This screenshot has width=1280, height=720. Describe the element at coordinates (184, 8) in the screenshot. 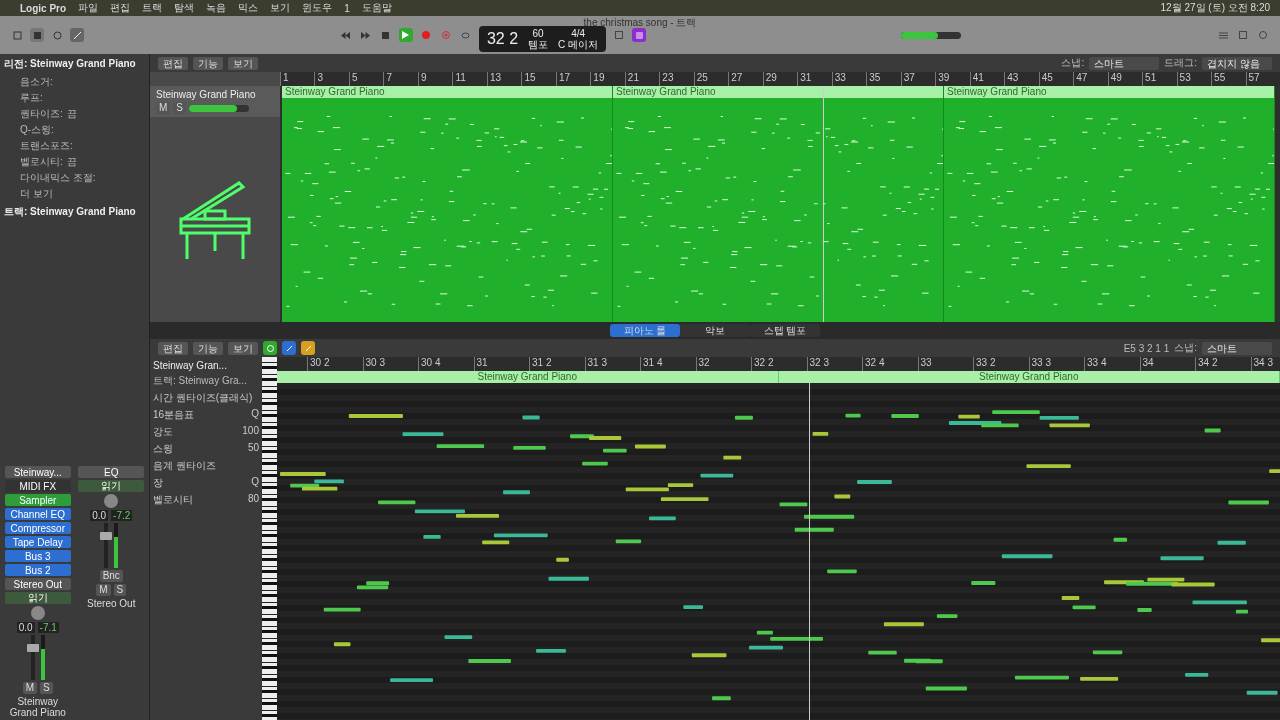

I see `menu-item: 탐색` at that location.